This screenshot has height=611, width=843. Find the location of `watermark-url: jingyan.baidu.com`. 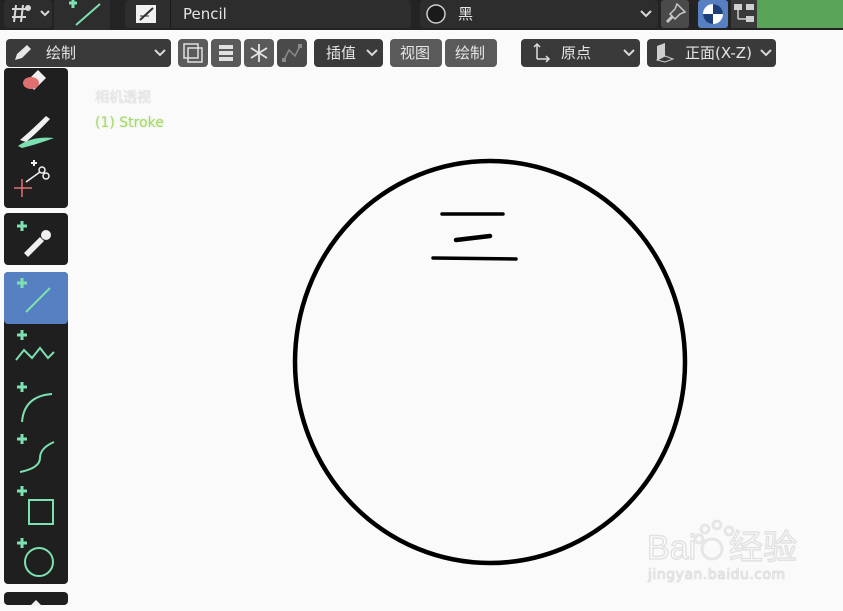

watermark-url: jingyan.baidu.com is located at coordinates (717, 575).